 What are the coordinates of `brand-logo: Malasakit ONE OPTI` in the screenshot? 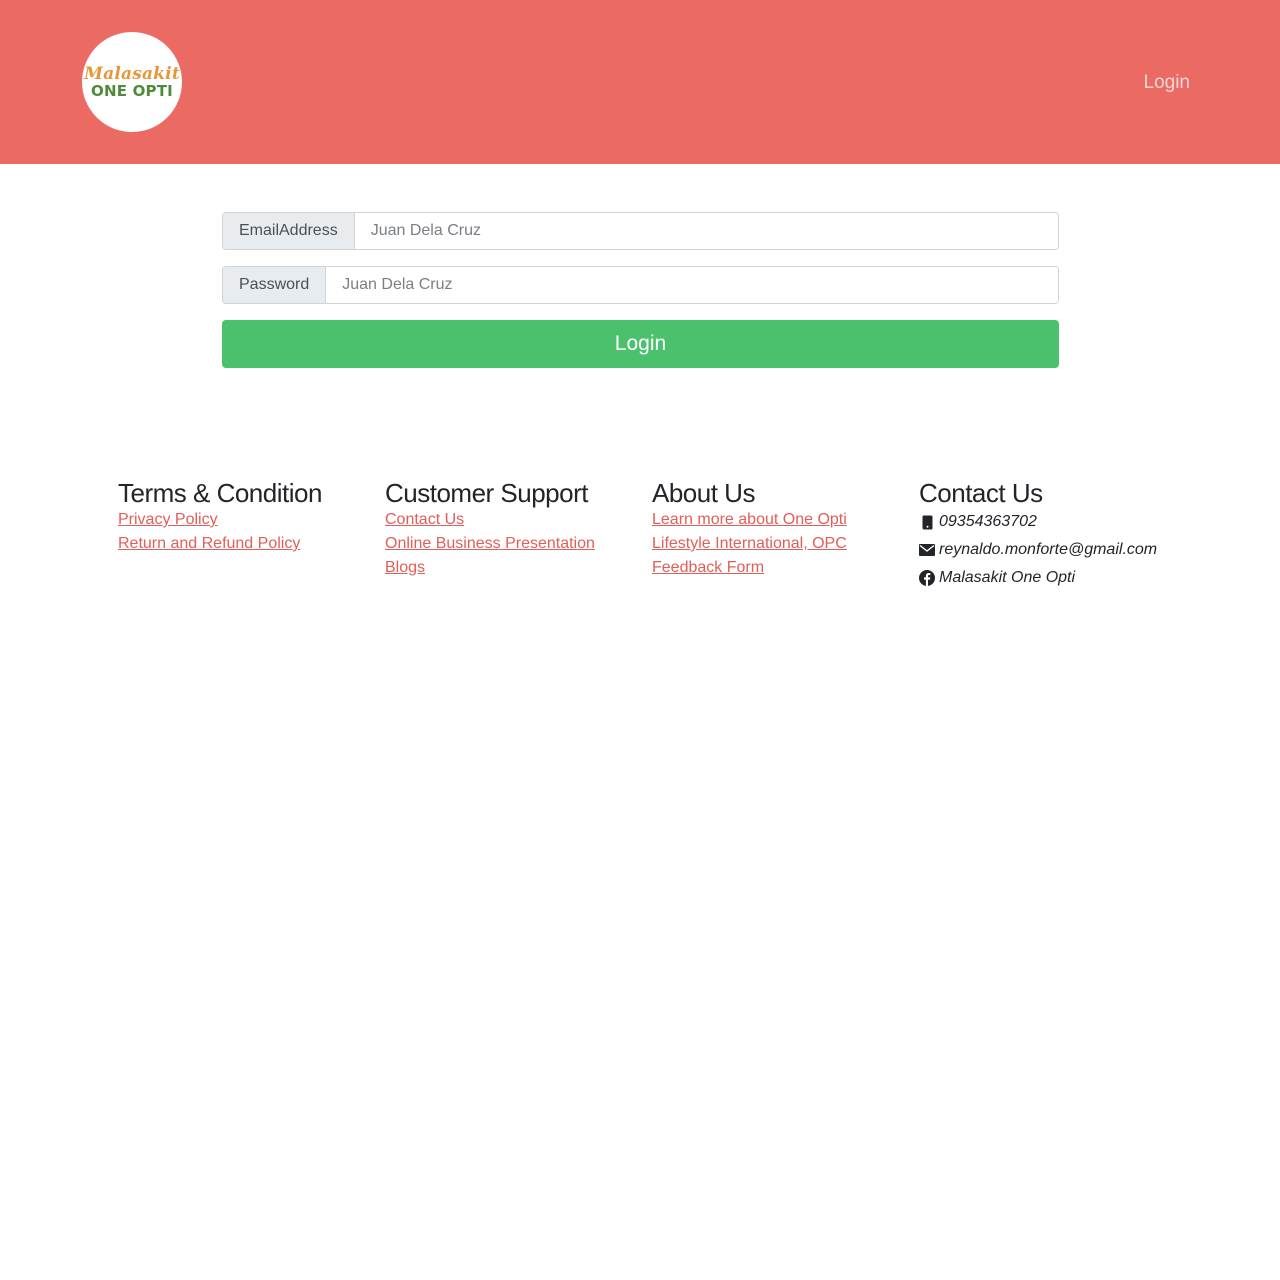 It's located at (132, 82).